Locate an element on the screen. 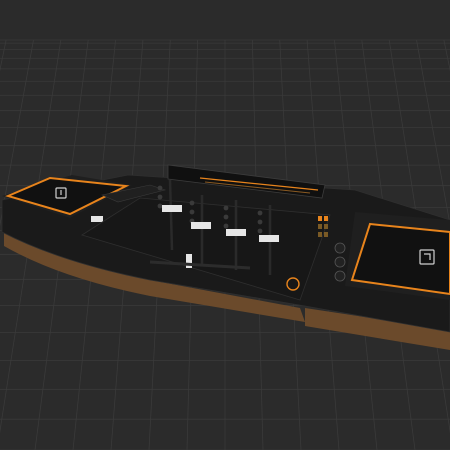  left-button-white is located at coordinates (97, 219).